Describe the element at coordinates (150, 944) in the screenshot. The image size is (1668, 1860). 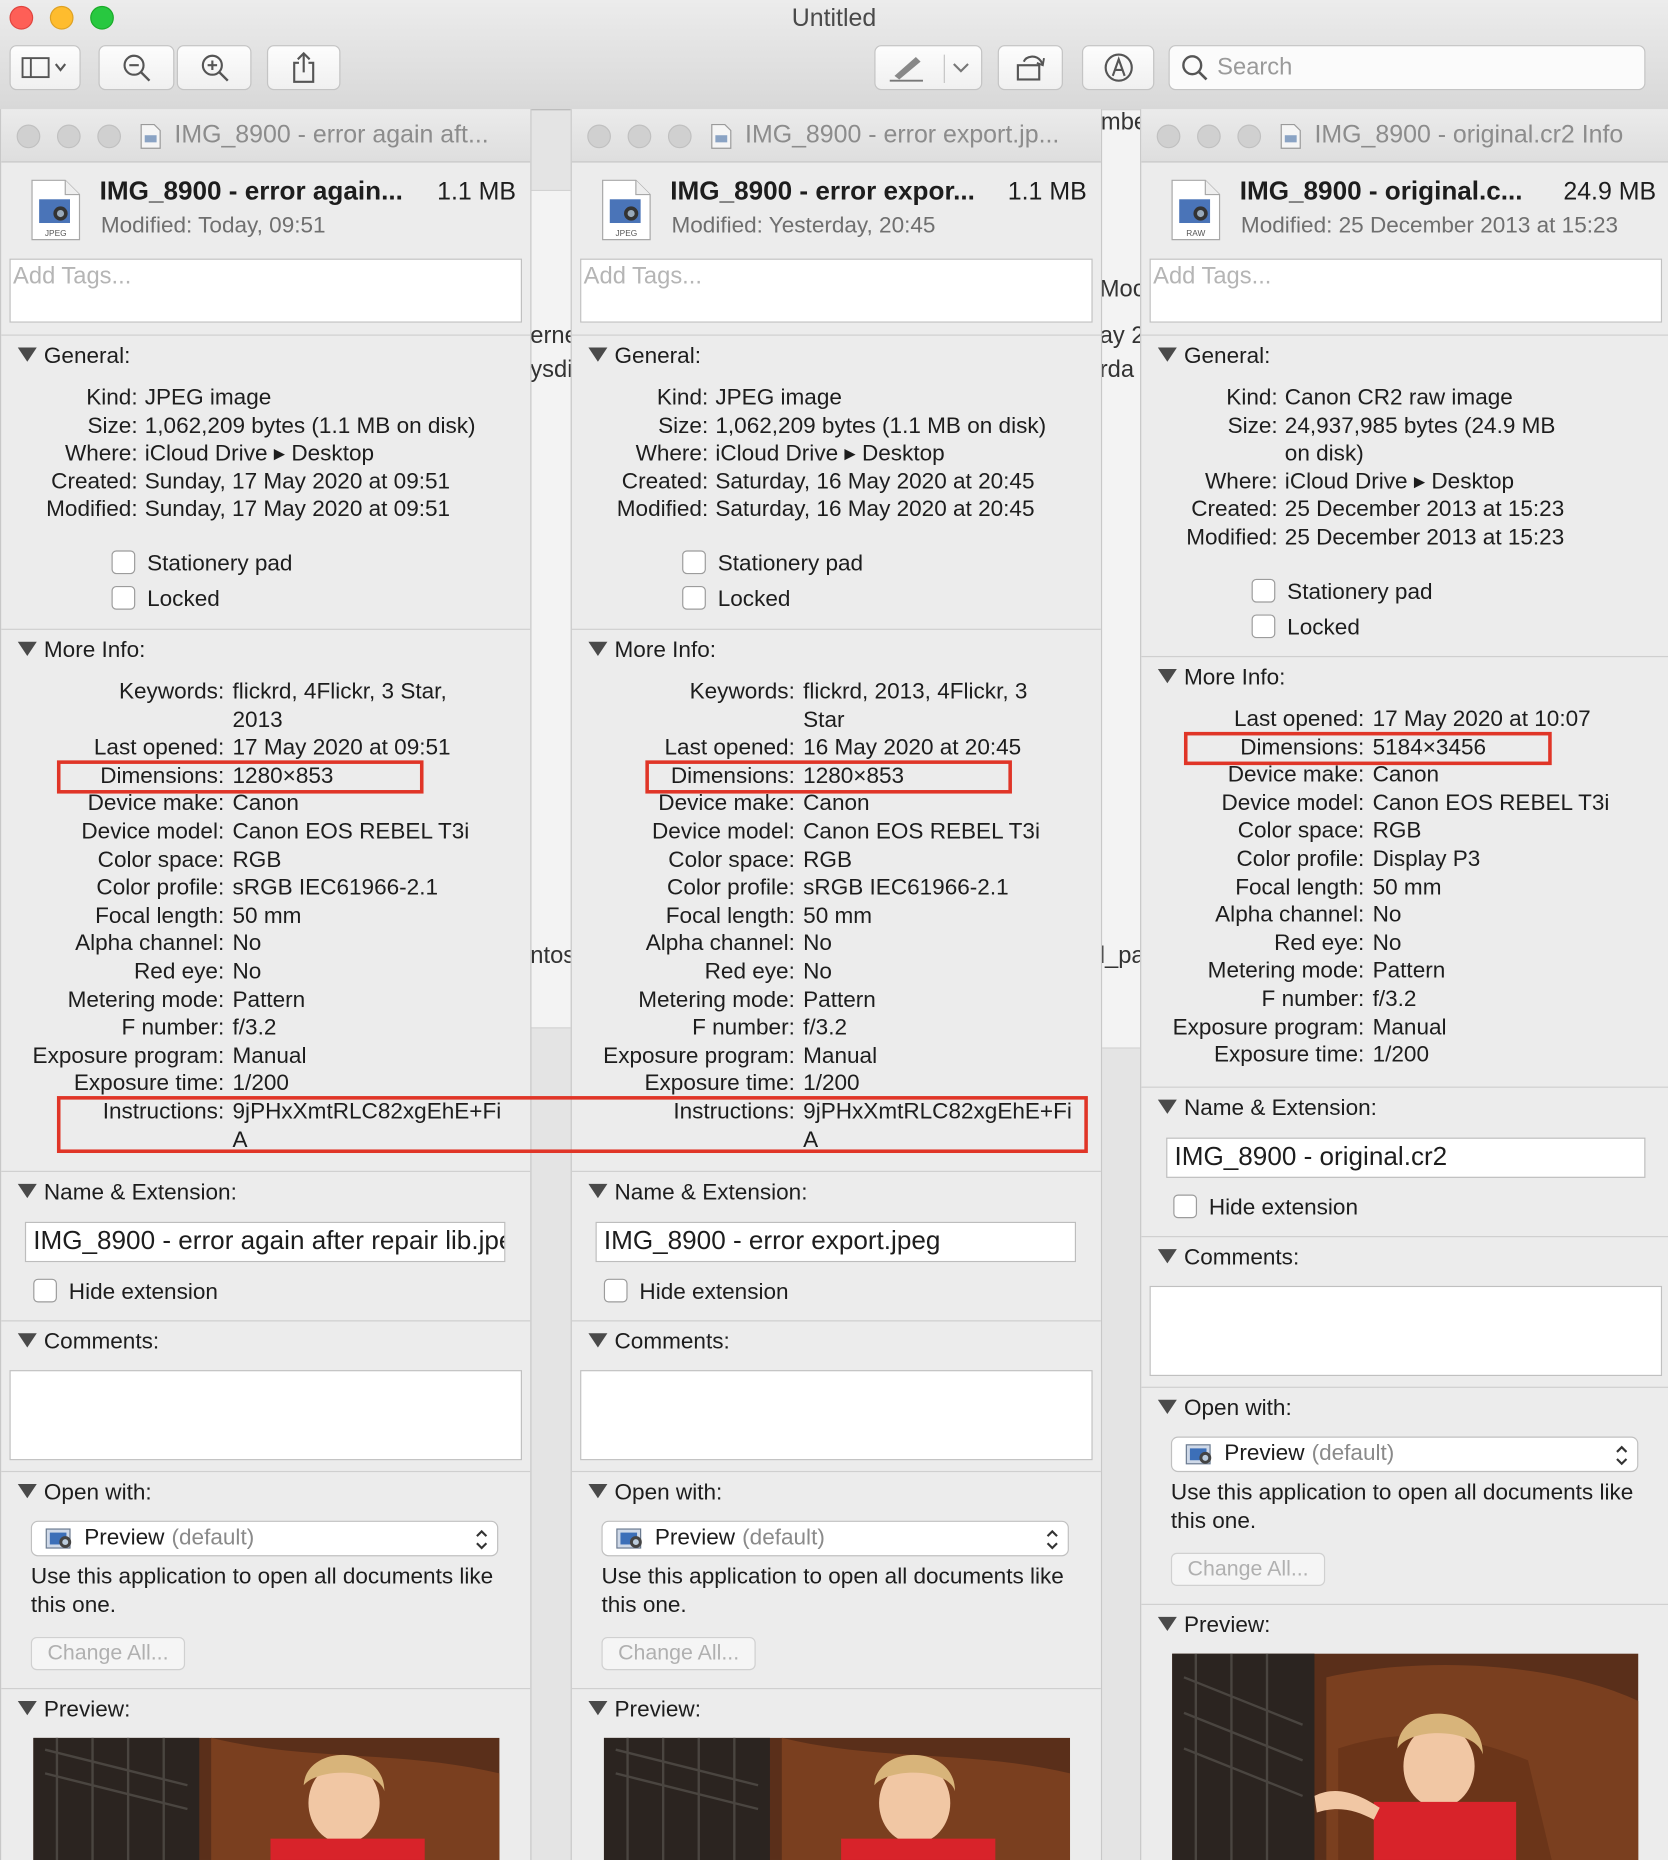
I see `info-key: Alpha channel:` at that location.